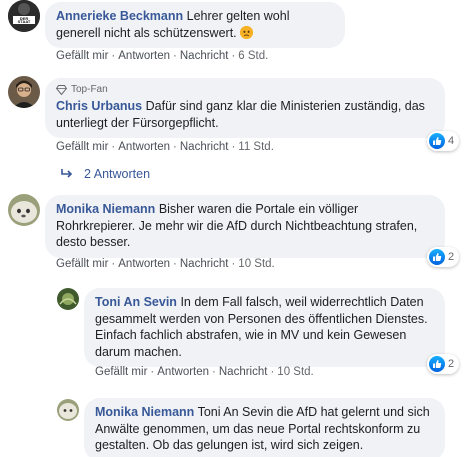 This screenshot has height=457, width=470. What do you see at coordinates (451, 141) in the screenshot?
I see `reaction-number: 4` at bounding box center [451, 141].